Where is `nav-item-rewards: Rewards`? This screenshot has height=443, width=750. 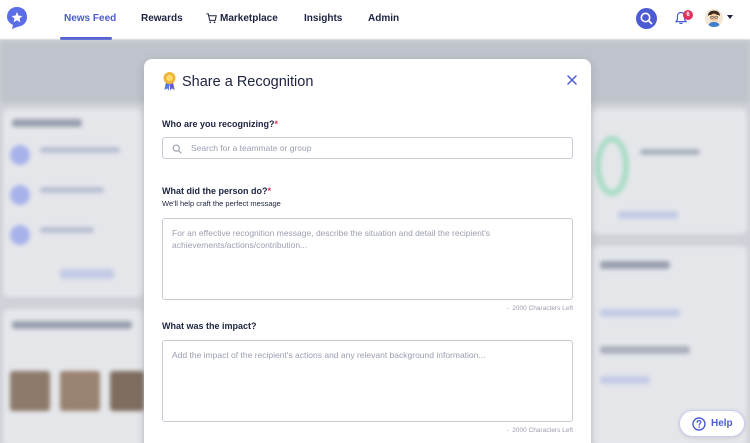 nav-item-rewards: Rewards is located at coordinates (162, 18).